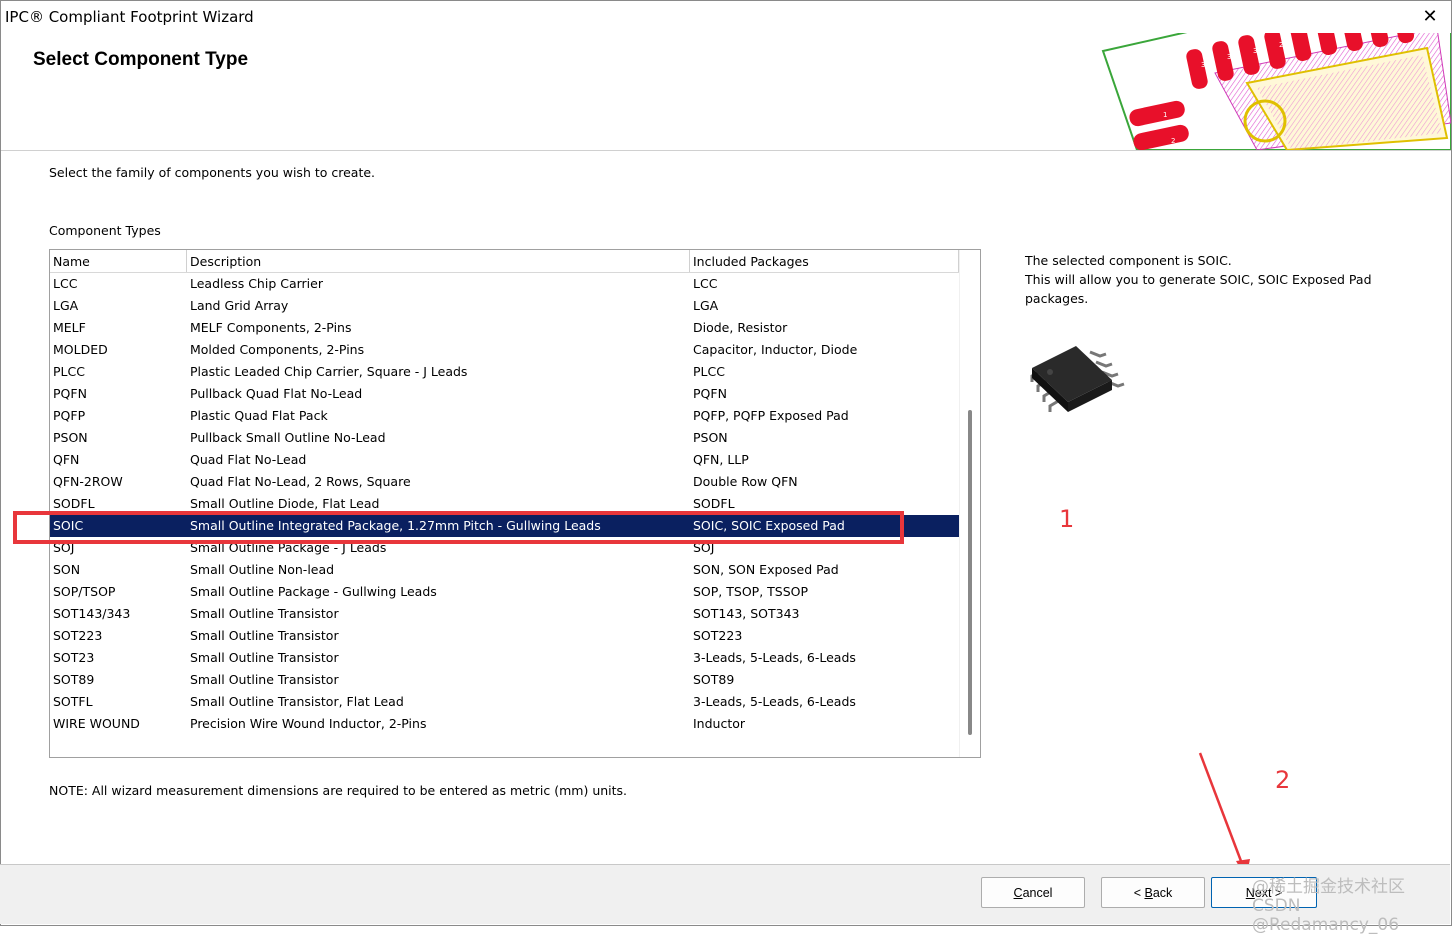 The image size is (1452, 935). Describe the element at coordinates (751, 591) in the screenshot. I see `cell-packages: SOP, TSOP, TSSOP` at that location.